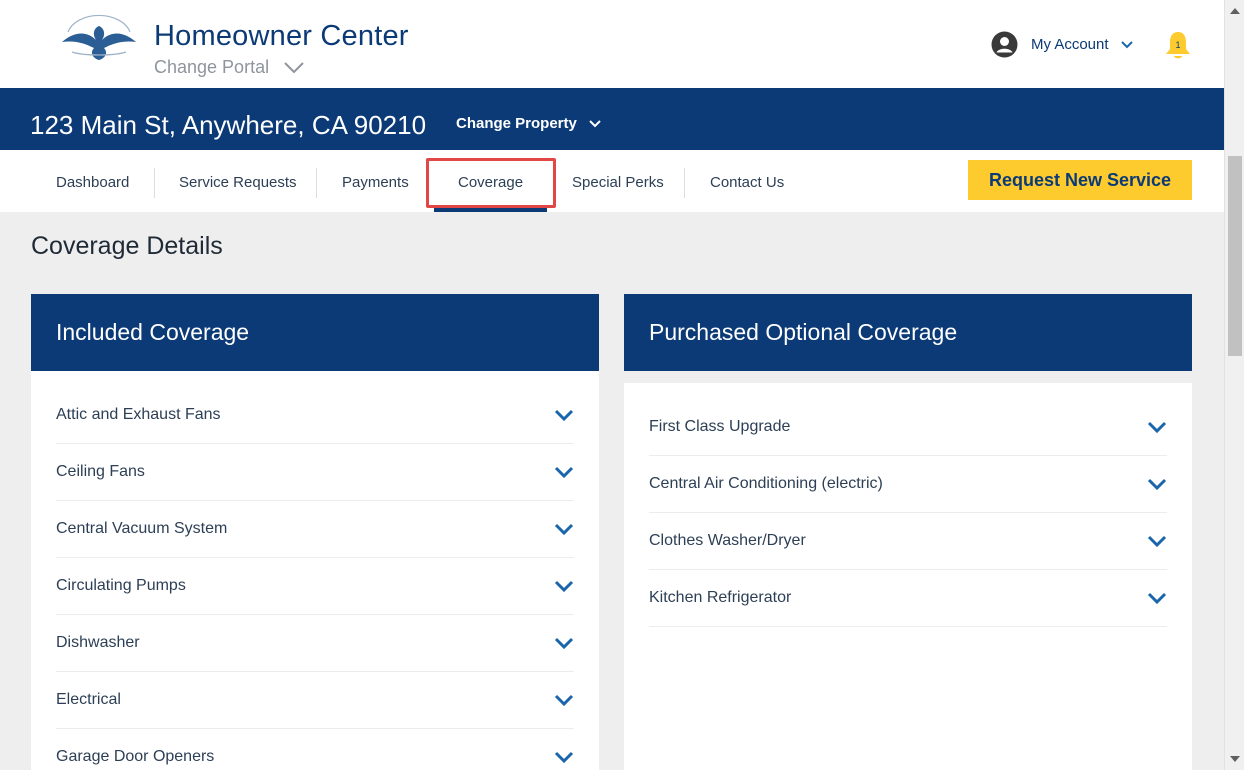 The width and height of the screenshot is (1244, 770). Describe the element at coordinates (281, 36) in the screenshot. I see `app-title: Homeowner Center` at that location.